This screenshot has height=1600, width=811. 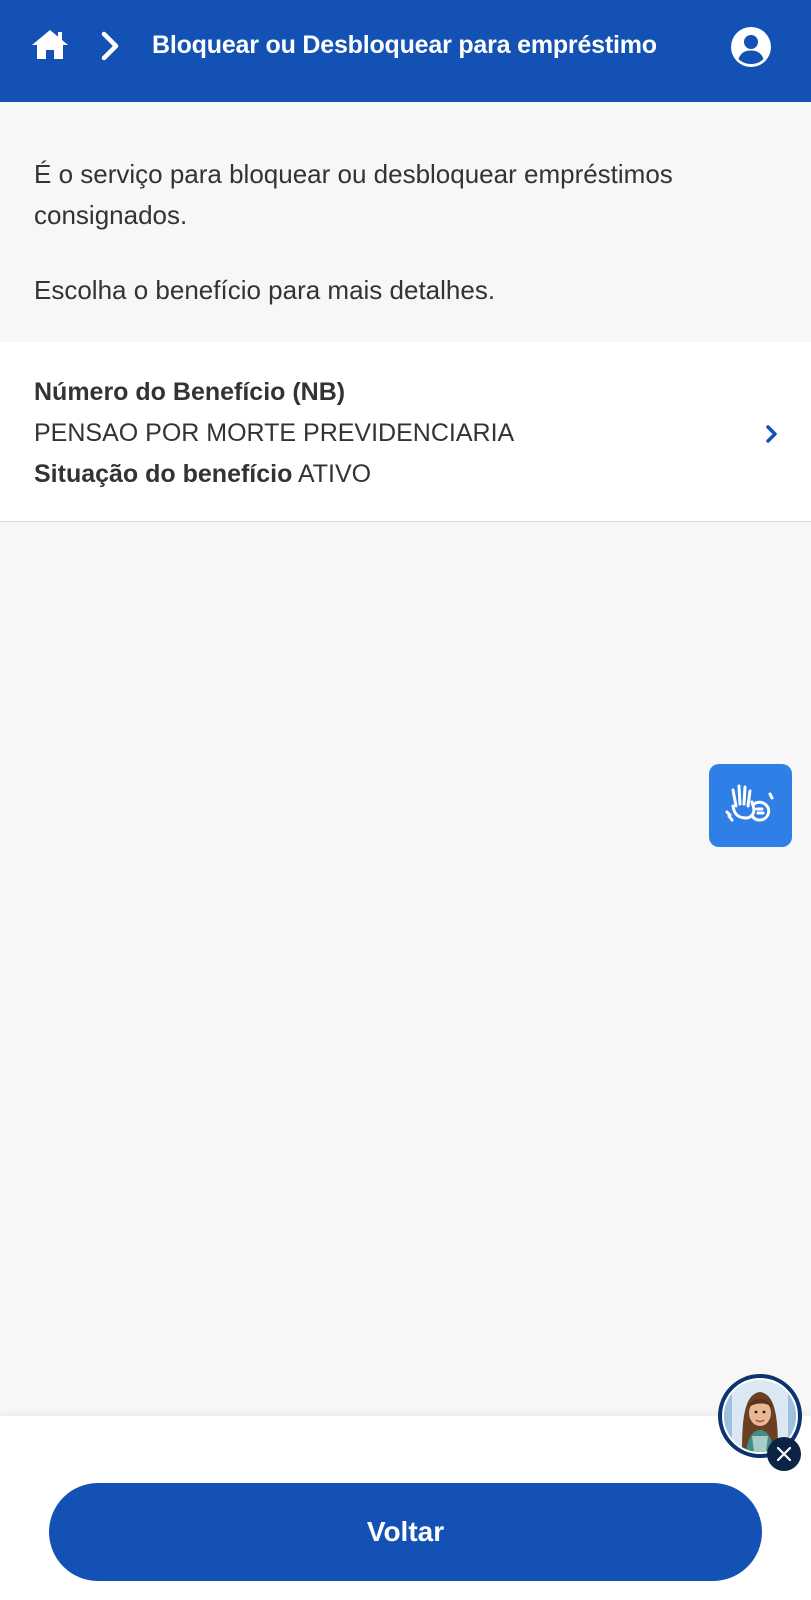 I want to click on app-header: Bloquear ou Desbloquear para empréstimo, so click(x=405, y=51).